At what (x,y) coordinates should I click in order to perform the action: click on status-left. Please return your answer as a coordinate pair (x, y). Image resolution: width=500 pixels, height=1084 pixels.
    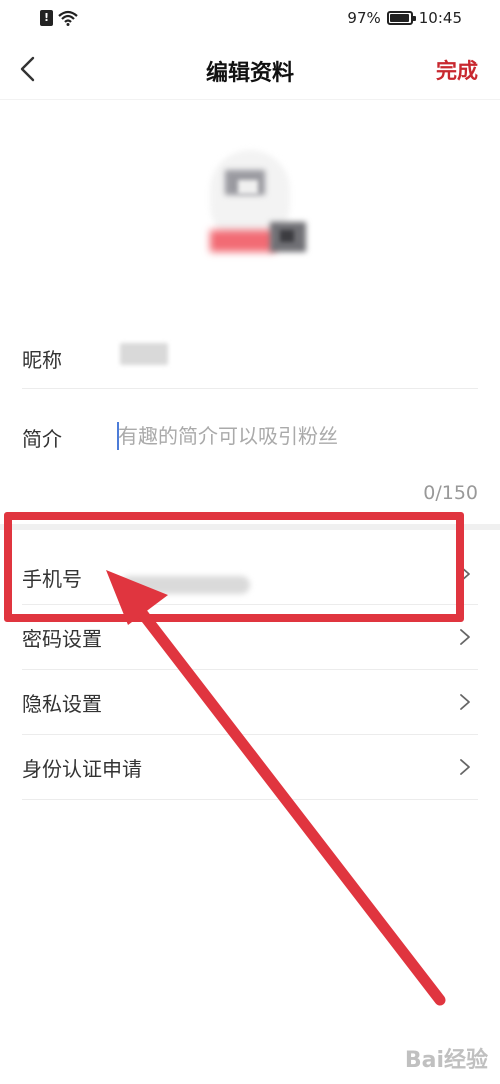
    Looking at the image, I should click on (59, 18).